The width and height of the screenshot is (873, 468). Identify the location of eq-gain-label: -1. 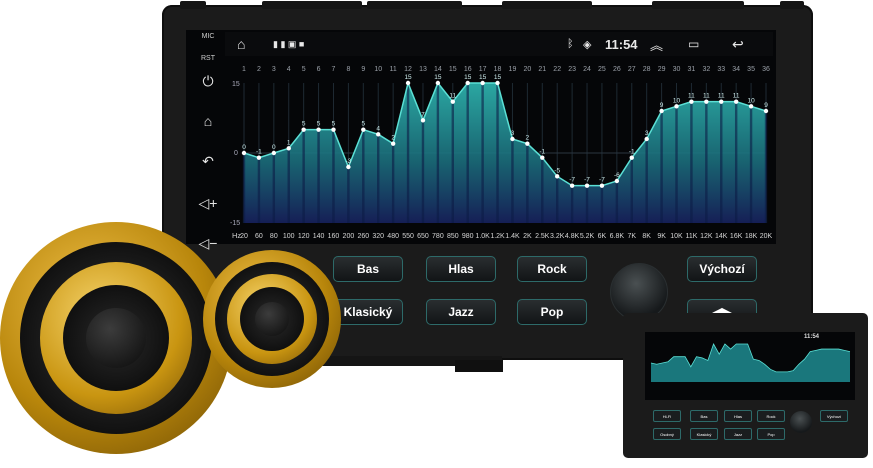
(542, 152).